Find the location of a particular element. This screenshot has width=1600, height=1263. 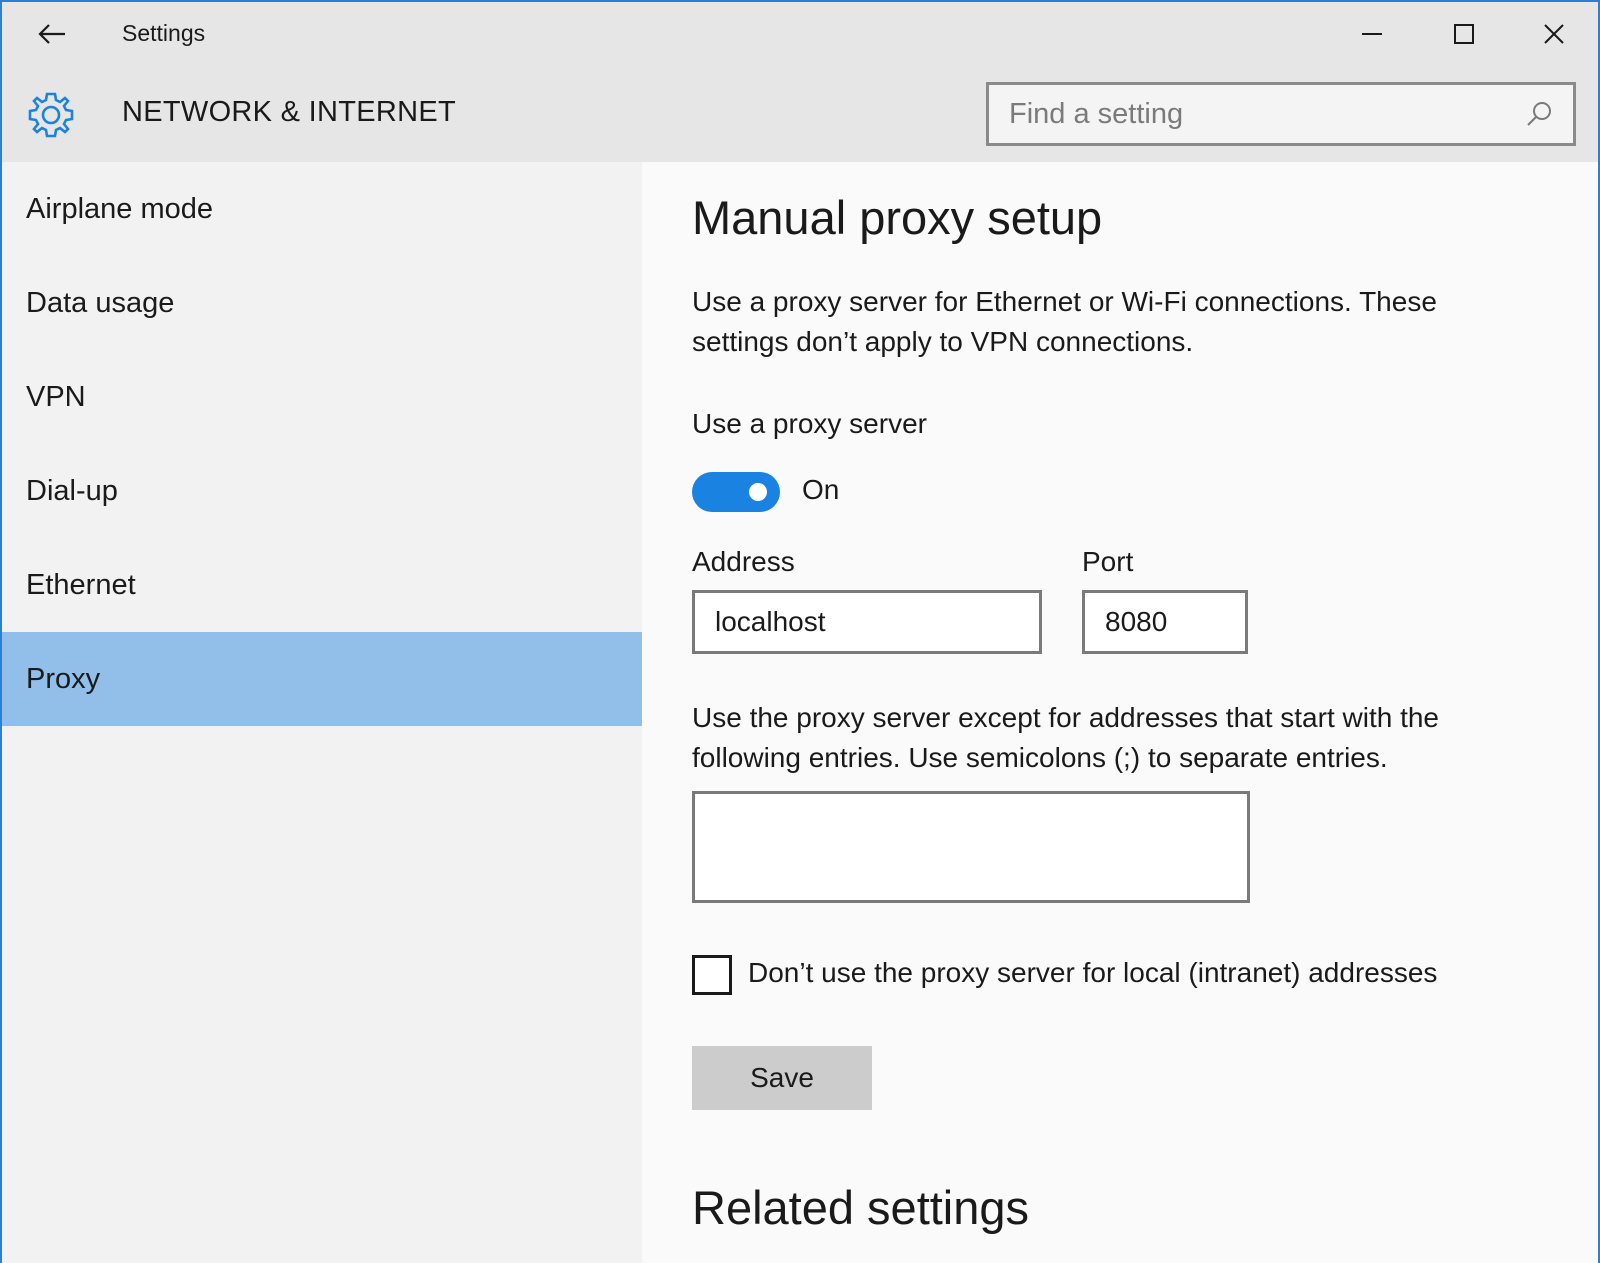

search-input is located at coordinates (1254, 114).